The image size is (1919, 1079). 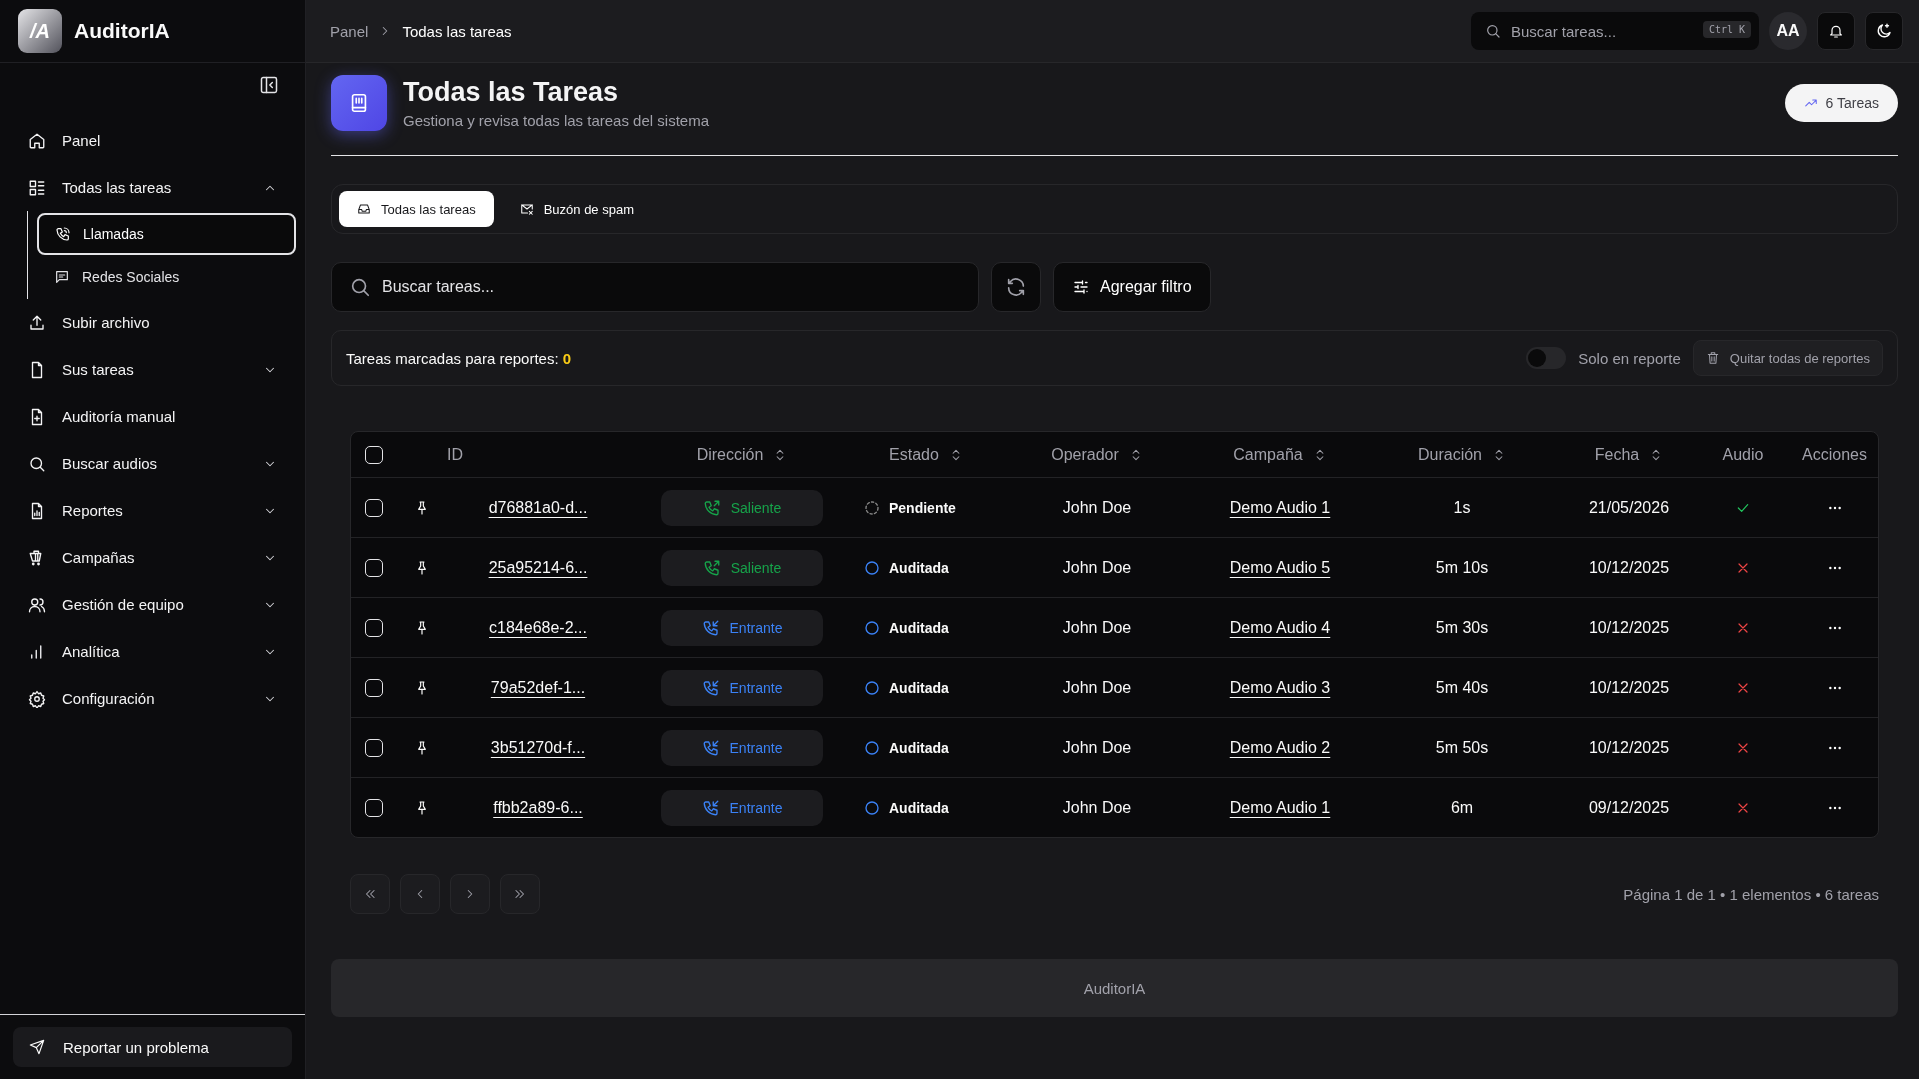 What do you see at coordinates (1280, 687) in the screenshot?
I see `campaign-link: Demo Audio 3` at bounding box center [1280, 687].